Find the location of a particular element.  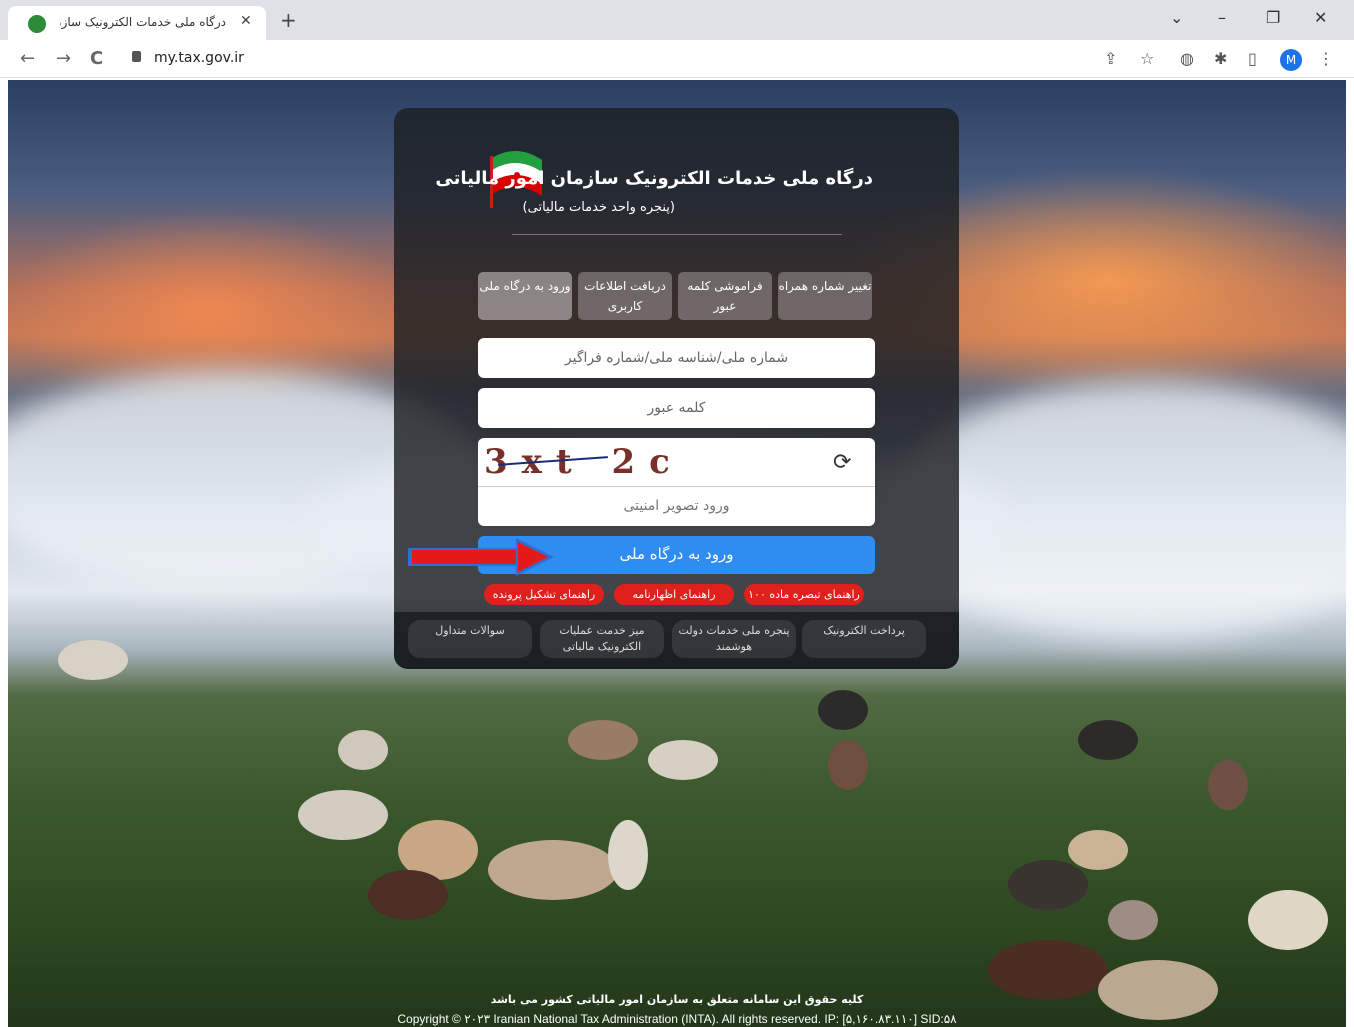

tab-search-icon: ⌄ is located at coordinates (1176, 17).